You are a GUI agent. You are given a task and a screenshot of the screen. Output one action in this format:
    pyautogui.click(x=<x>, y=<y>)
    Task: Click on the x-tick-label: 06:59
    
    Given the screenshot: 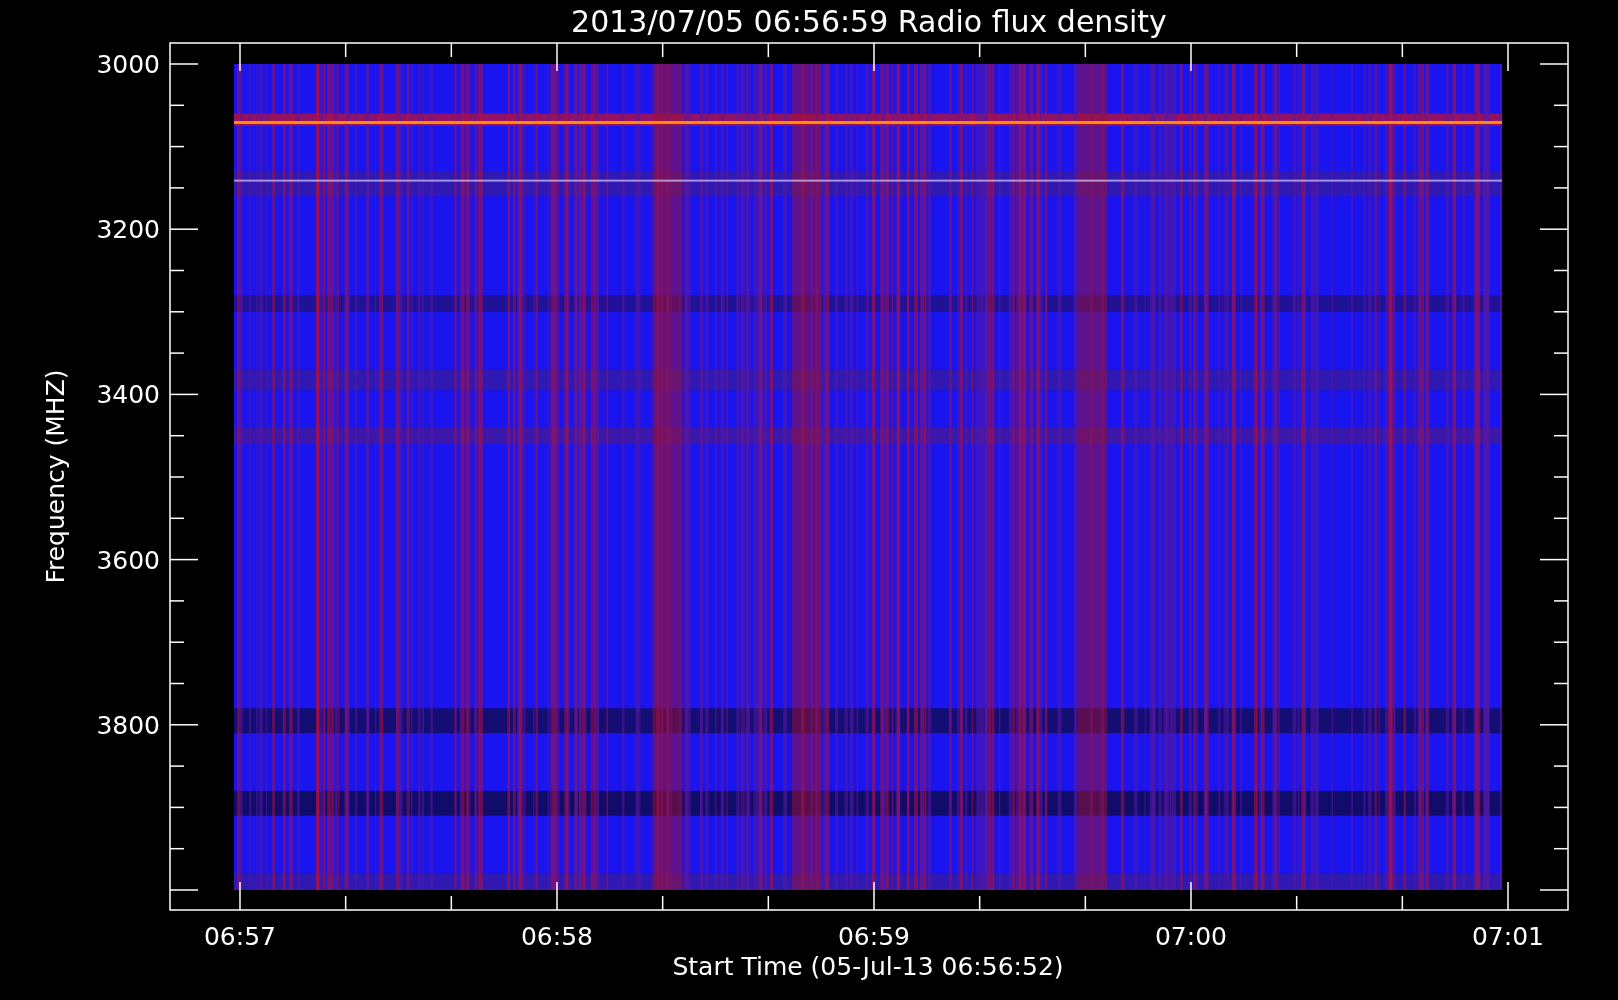 What is the action you would take?
    pyautogui.click(x=874, y=936)
    